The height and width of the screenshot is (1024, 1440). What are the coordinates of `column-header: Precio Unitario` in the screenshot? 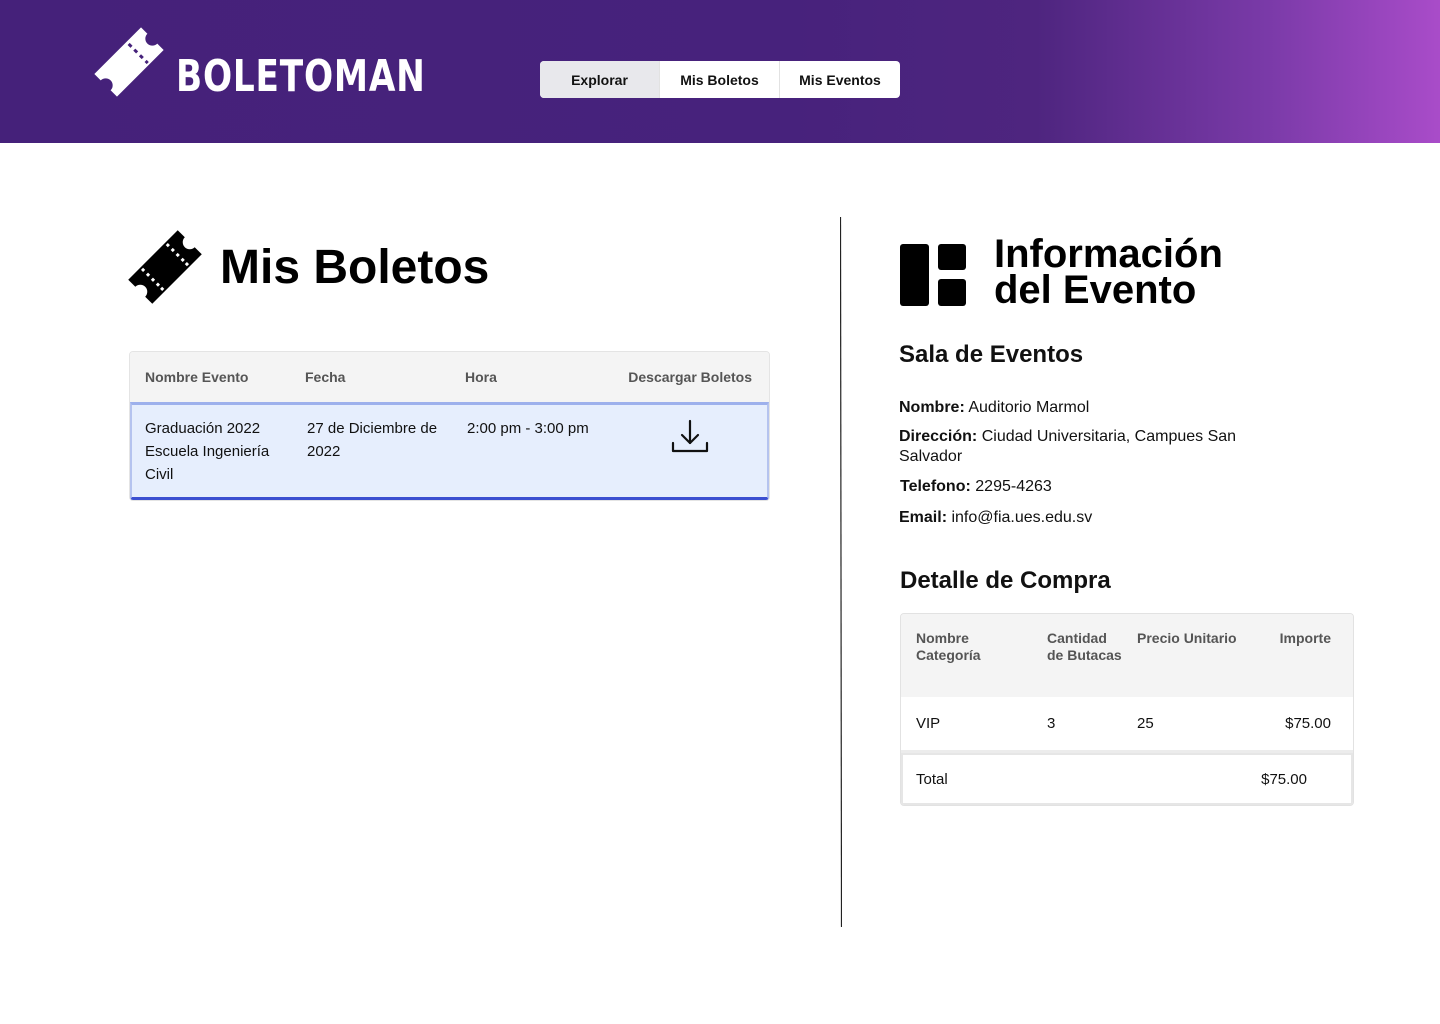 It's located at (1187, 638).